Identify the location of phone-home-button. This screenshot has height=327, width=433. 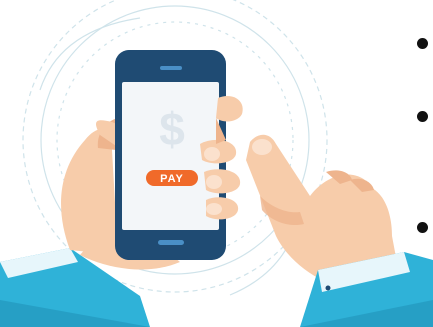
(171, 242).